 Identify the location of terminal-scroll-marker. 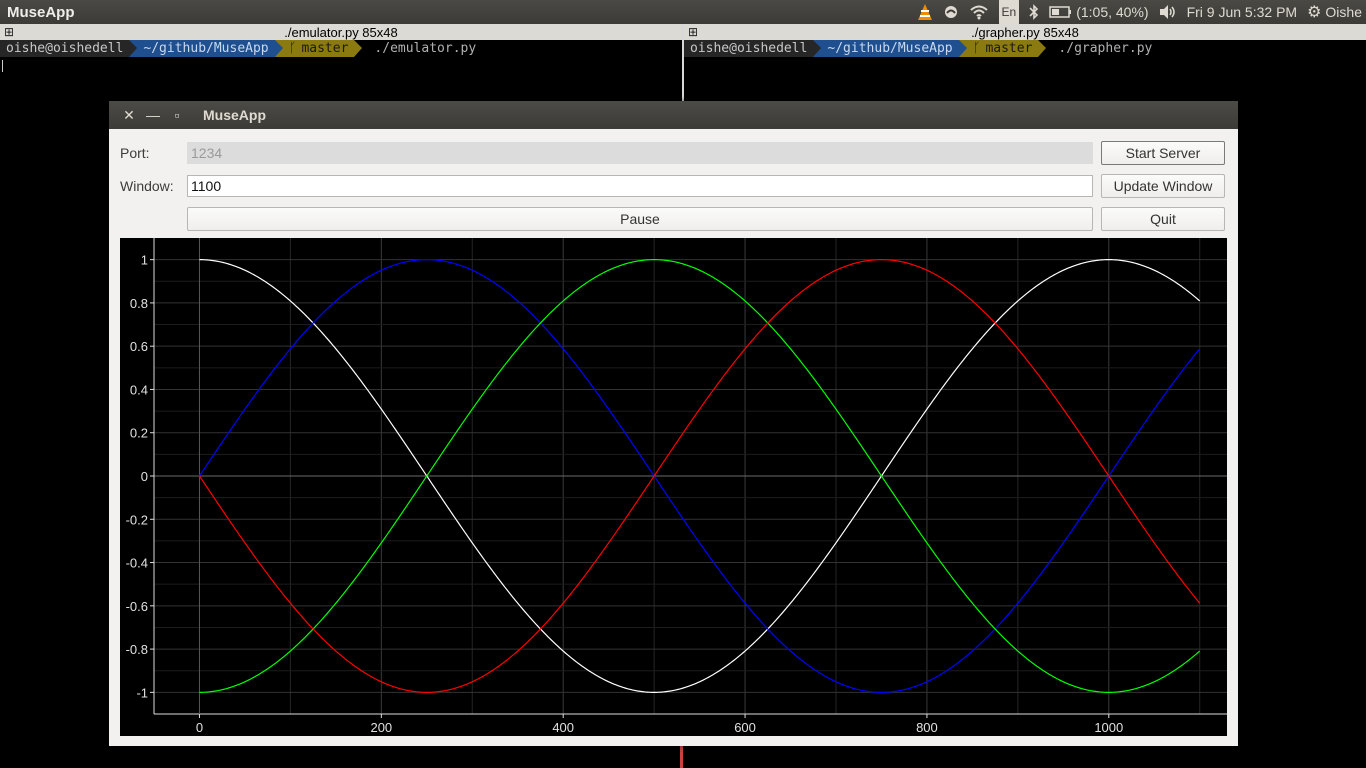
(681, 757).